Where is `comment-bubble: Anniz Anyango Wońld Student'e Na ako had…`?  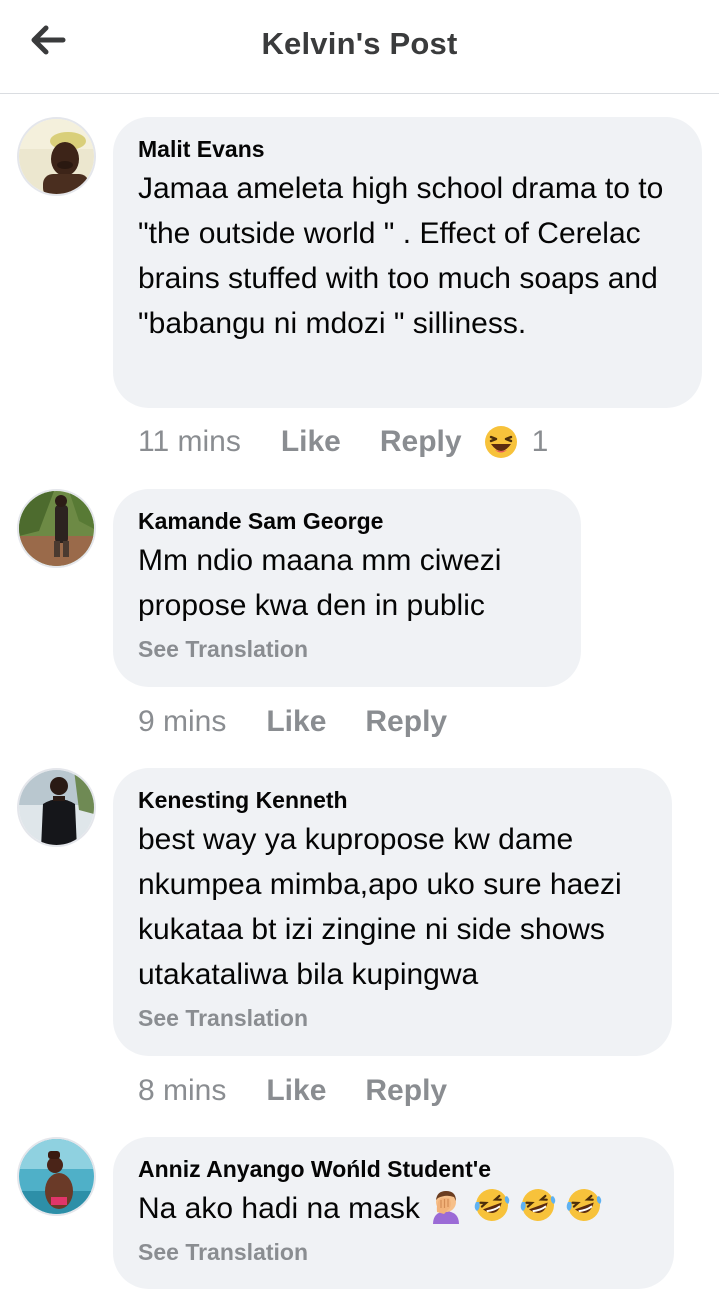 comment-bubble: Anniz Anyango Wońld Student'e Na ako had… is located at coordinates (393, 1213).